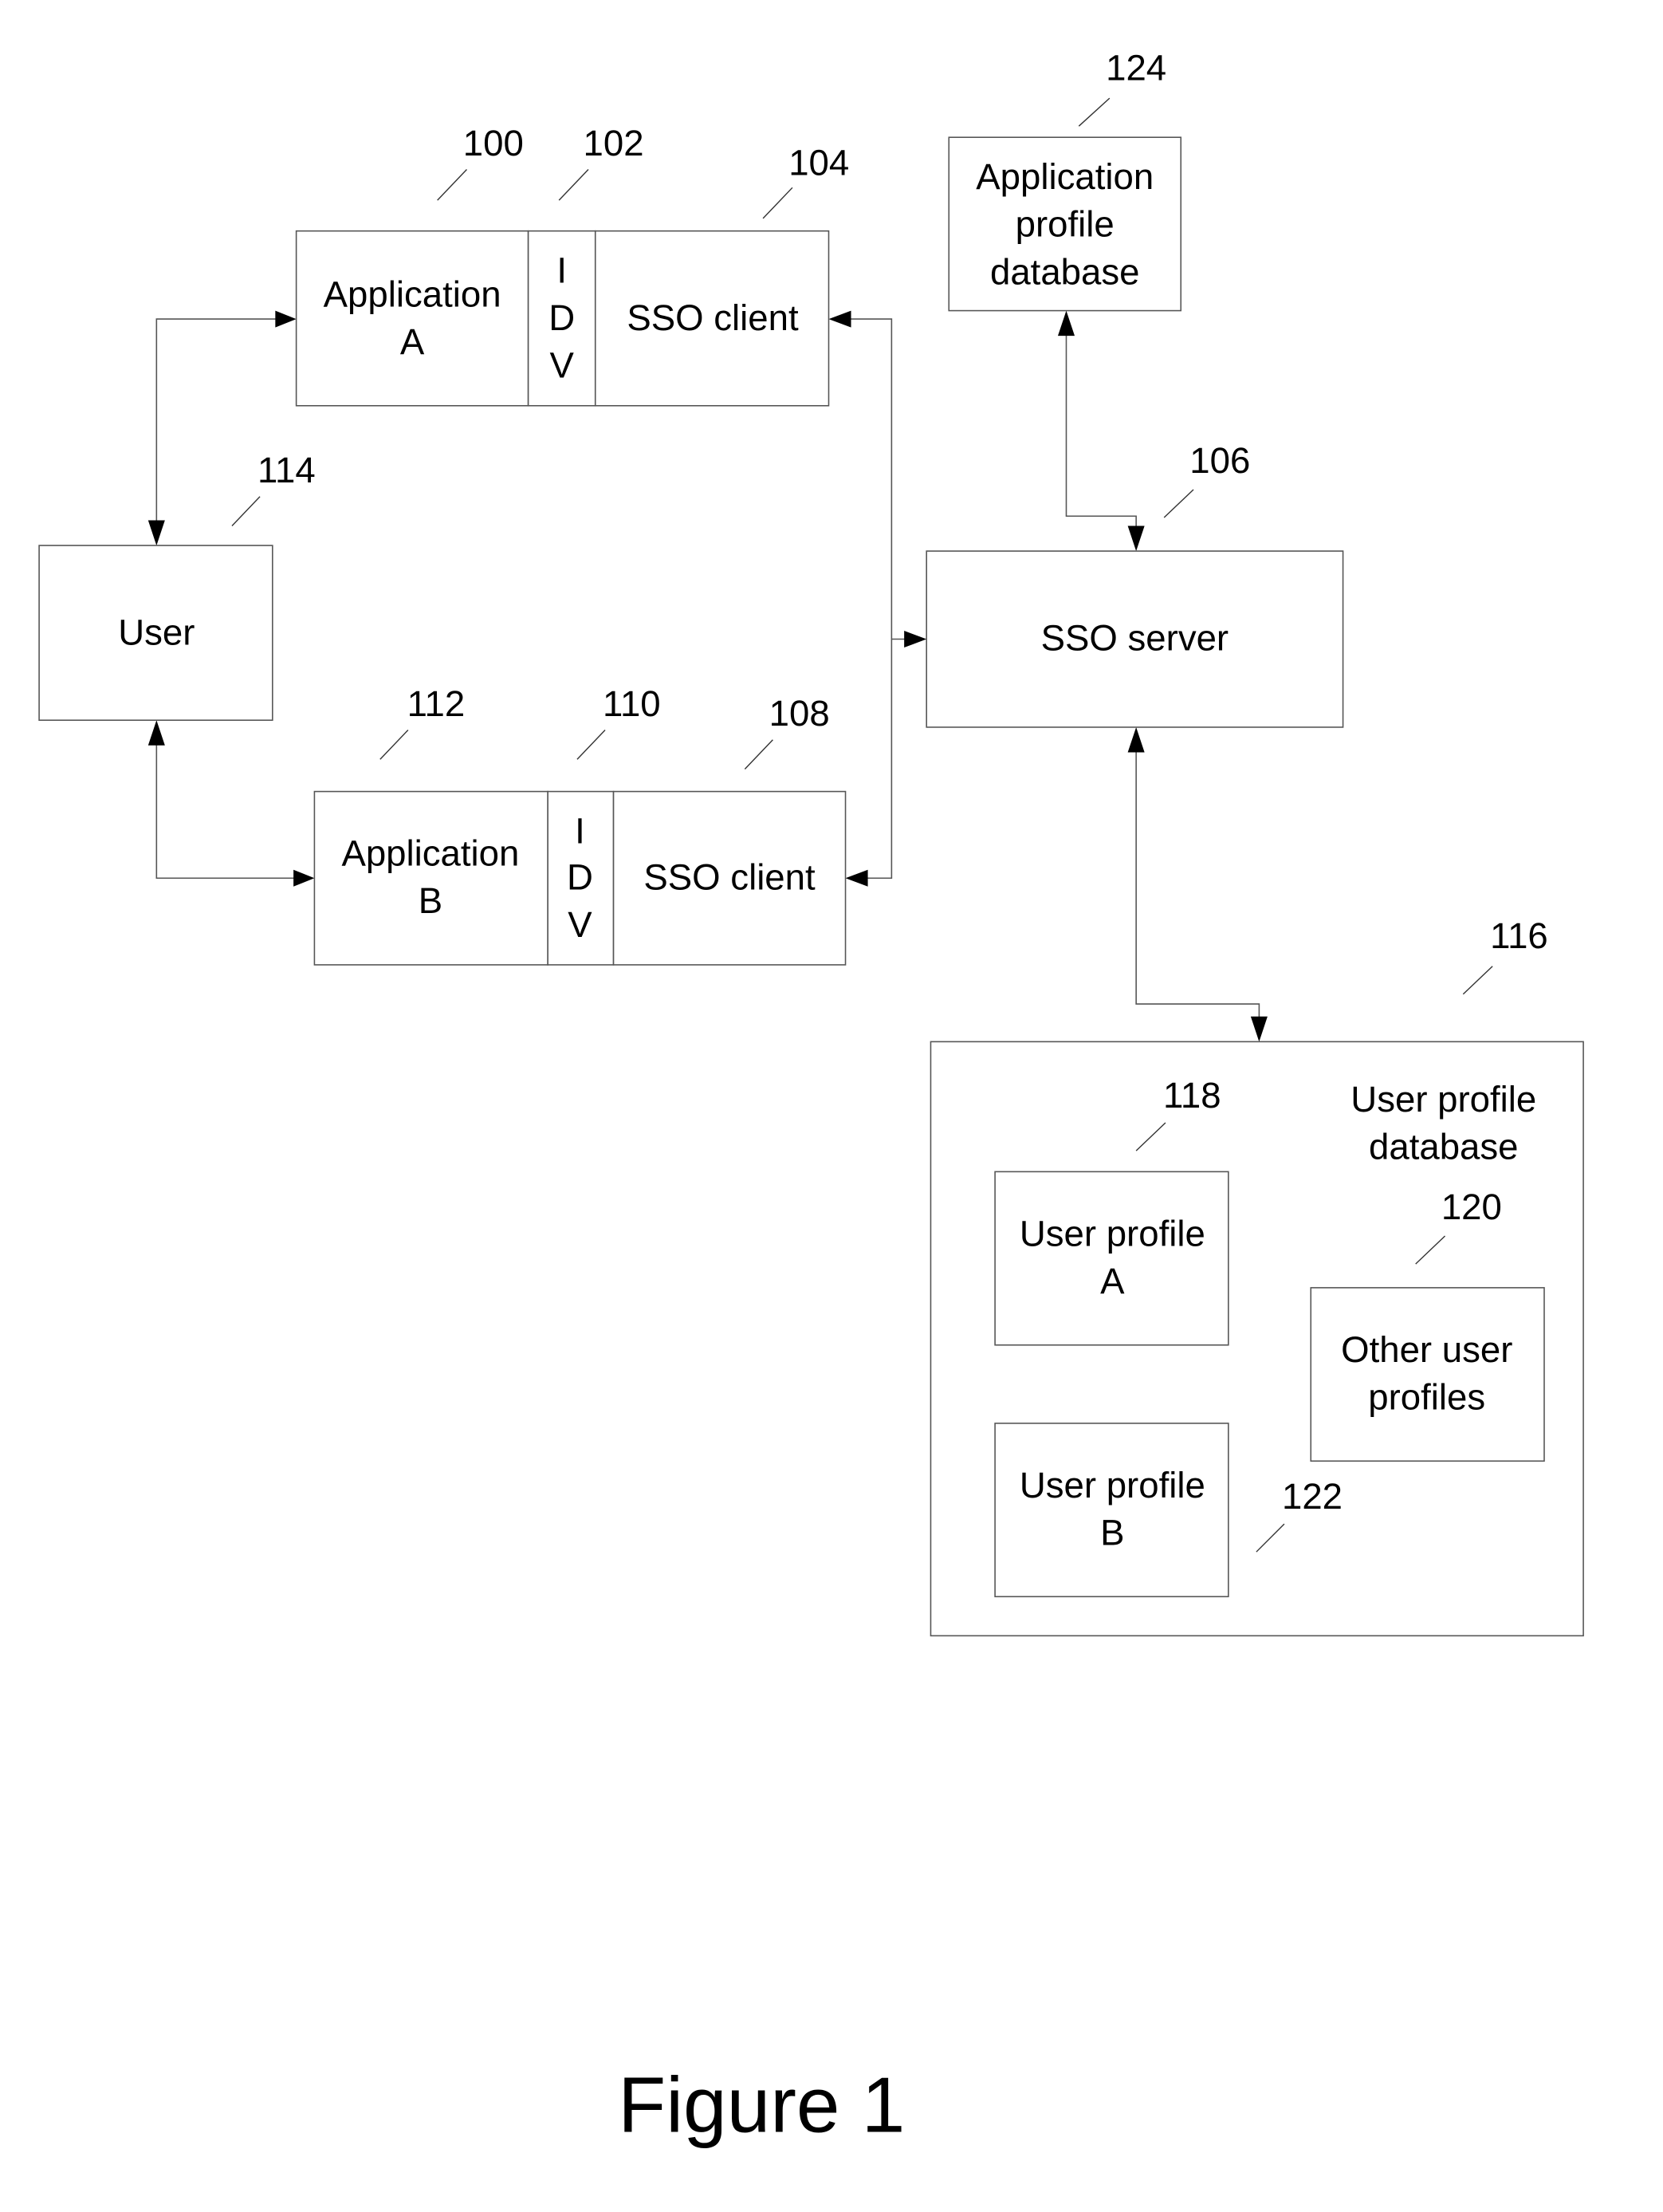  What do you see at coordinates (1112, 1532) in the screenshot?
I see `user-profile-b-label-line2: B` at bounding box center [1112, 1532].